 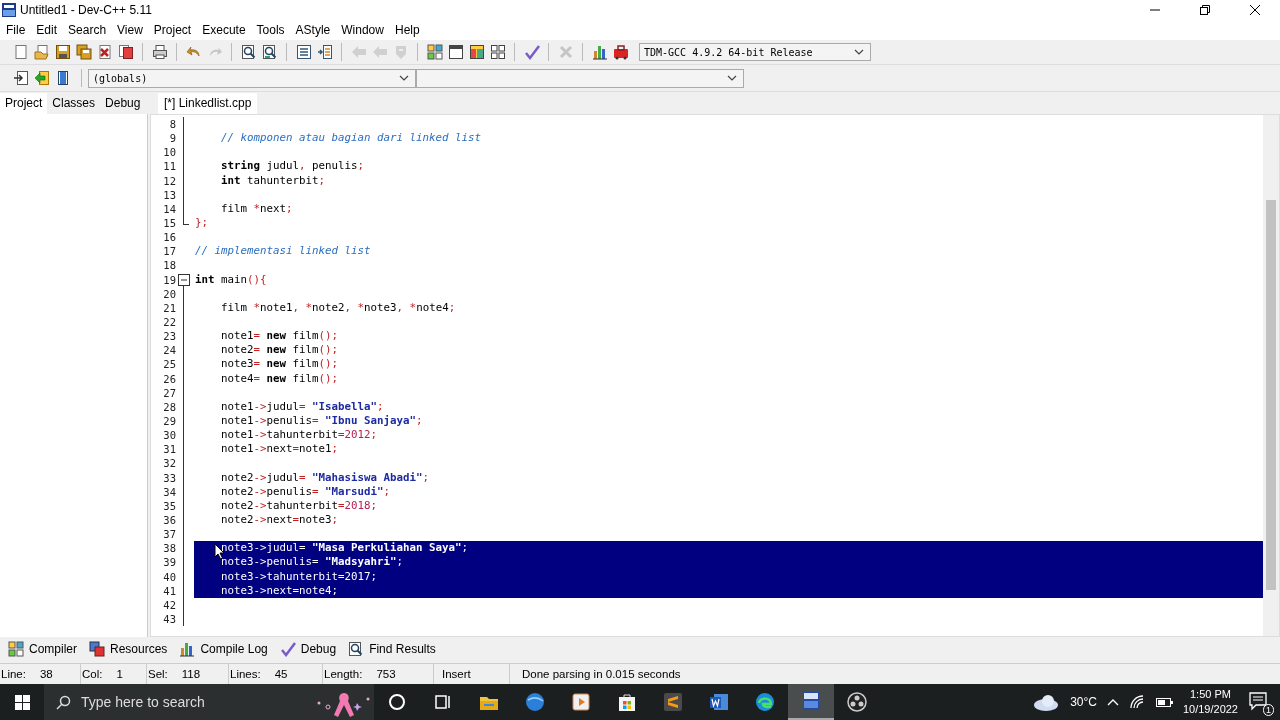 I want to click on code-line: note4= new film();, so click(x=280, y=378).